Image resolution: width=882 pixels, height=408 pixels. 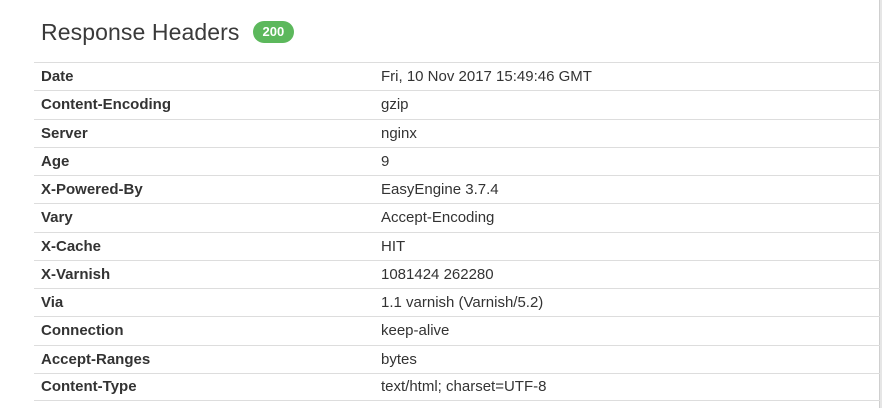 What do you see at coordinates (92, 190) in the screenshot?
I see `header-name: X-Powered-By` at bounding box center [92, 190].